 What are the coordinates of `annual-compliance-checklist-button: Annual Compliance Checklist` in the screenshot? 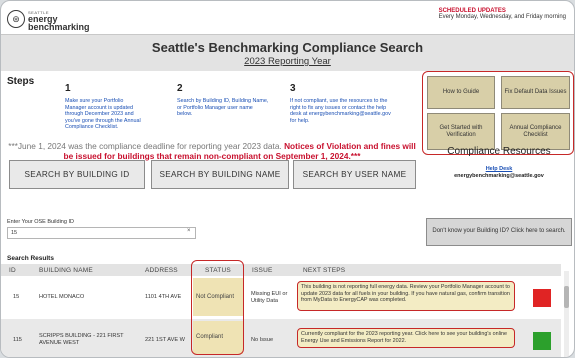 It's located at (535, 131).